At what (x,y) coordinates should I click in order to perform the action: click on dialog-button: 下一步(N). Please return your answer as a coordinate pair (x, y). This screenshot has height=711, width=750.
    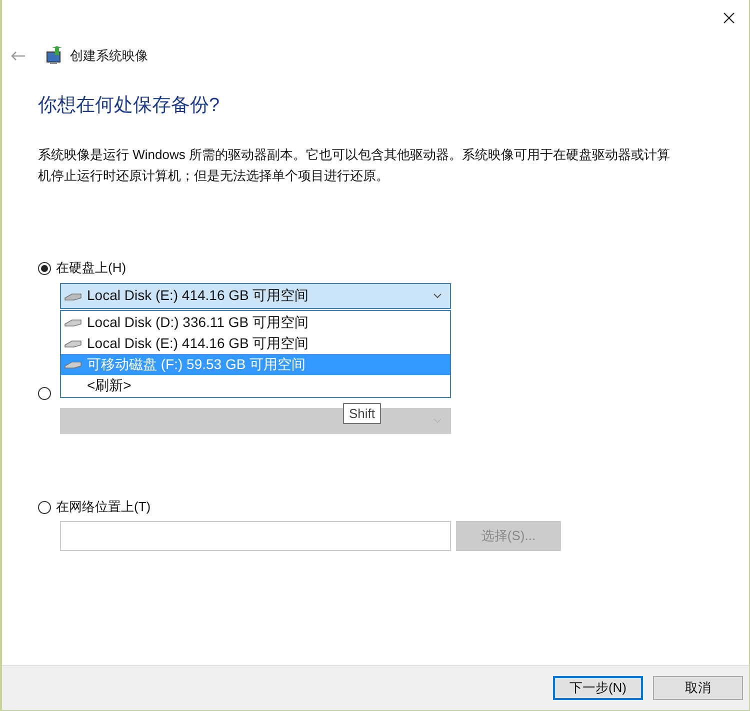
    Looking at the image, I should click on (598, 688).